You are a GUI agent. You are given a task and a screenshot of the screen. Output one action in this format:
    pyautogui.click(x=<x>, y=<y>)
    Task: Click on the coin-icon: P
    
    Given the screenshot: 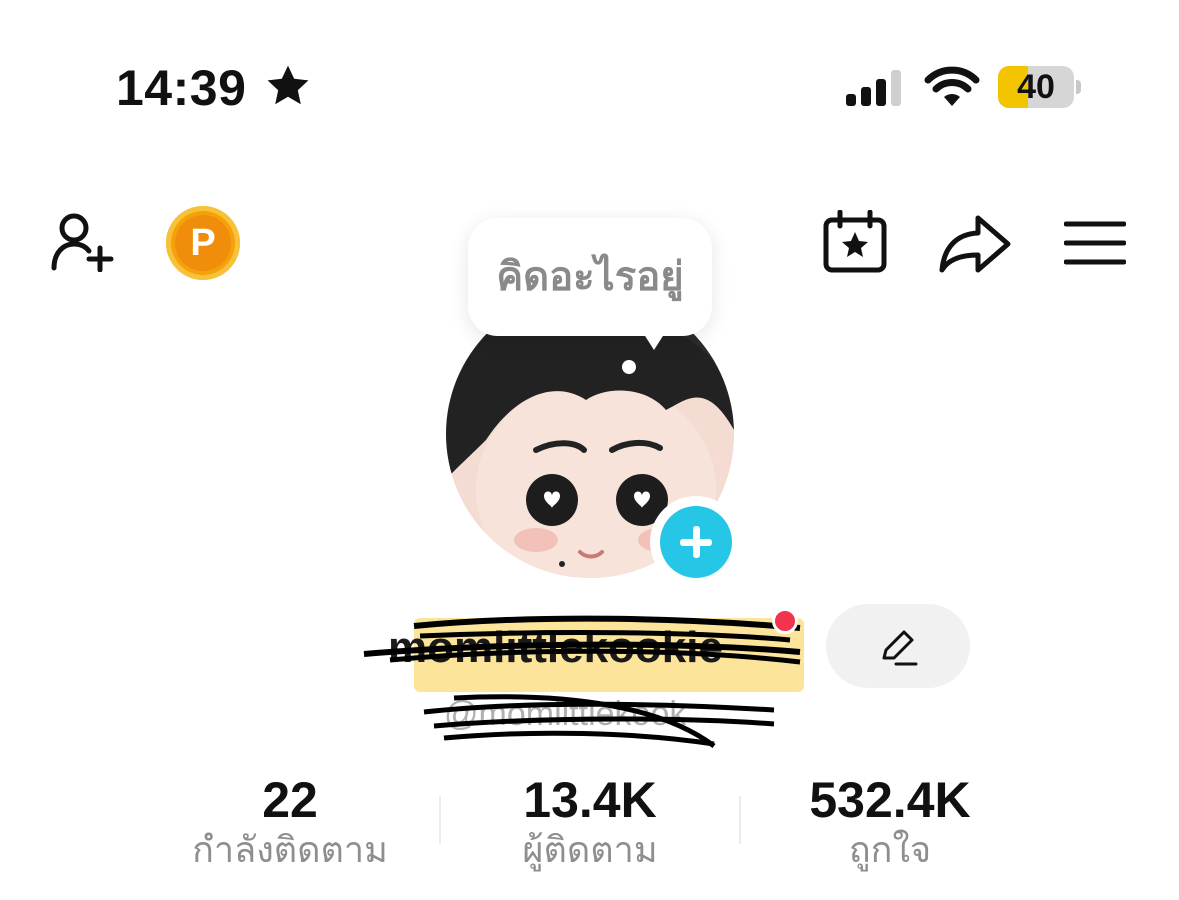 What is the action you would take?
    pyautogui.click(x=203, y=243)
    